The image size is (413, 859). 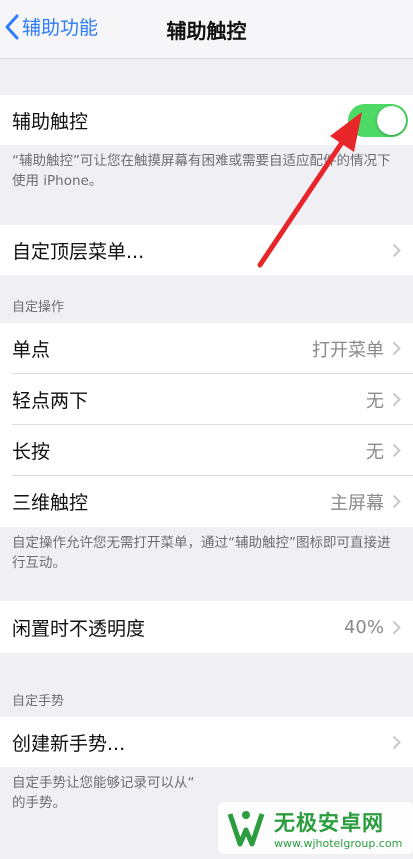 I want to click on toggle-knob, so click(x=391, y=120).